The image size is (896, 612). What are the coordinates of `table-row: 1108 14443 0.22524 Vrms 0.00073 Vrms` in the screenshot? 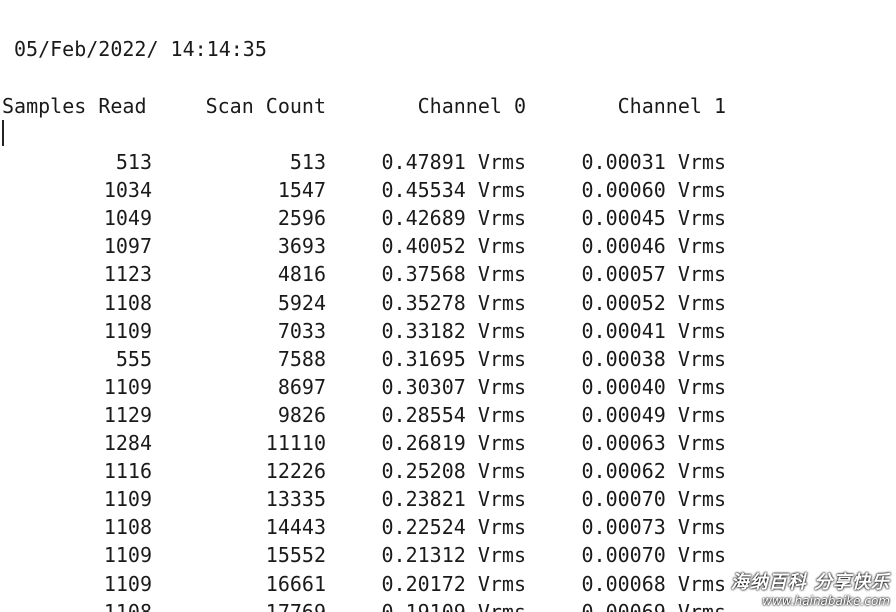 It's located at (448, 527).